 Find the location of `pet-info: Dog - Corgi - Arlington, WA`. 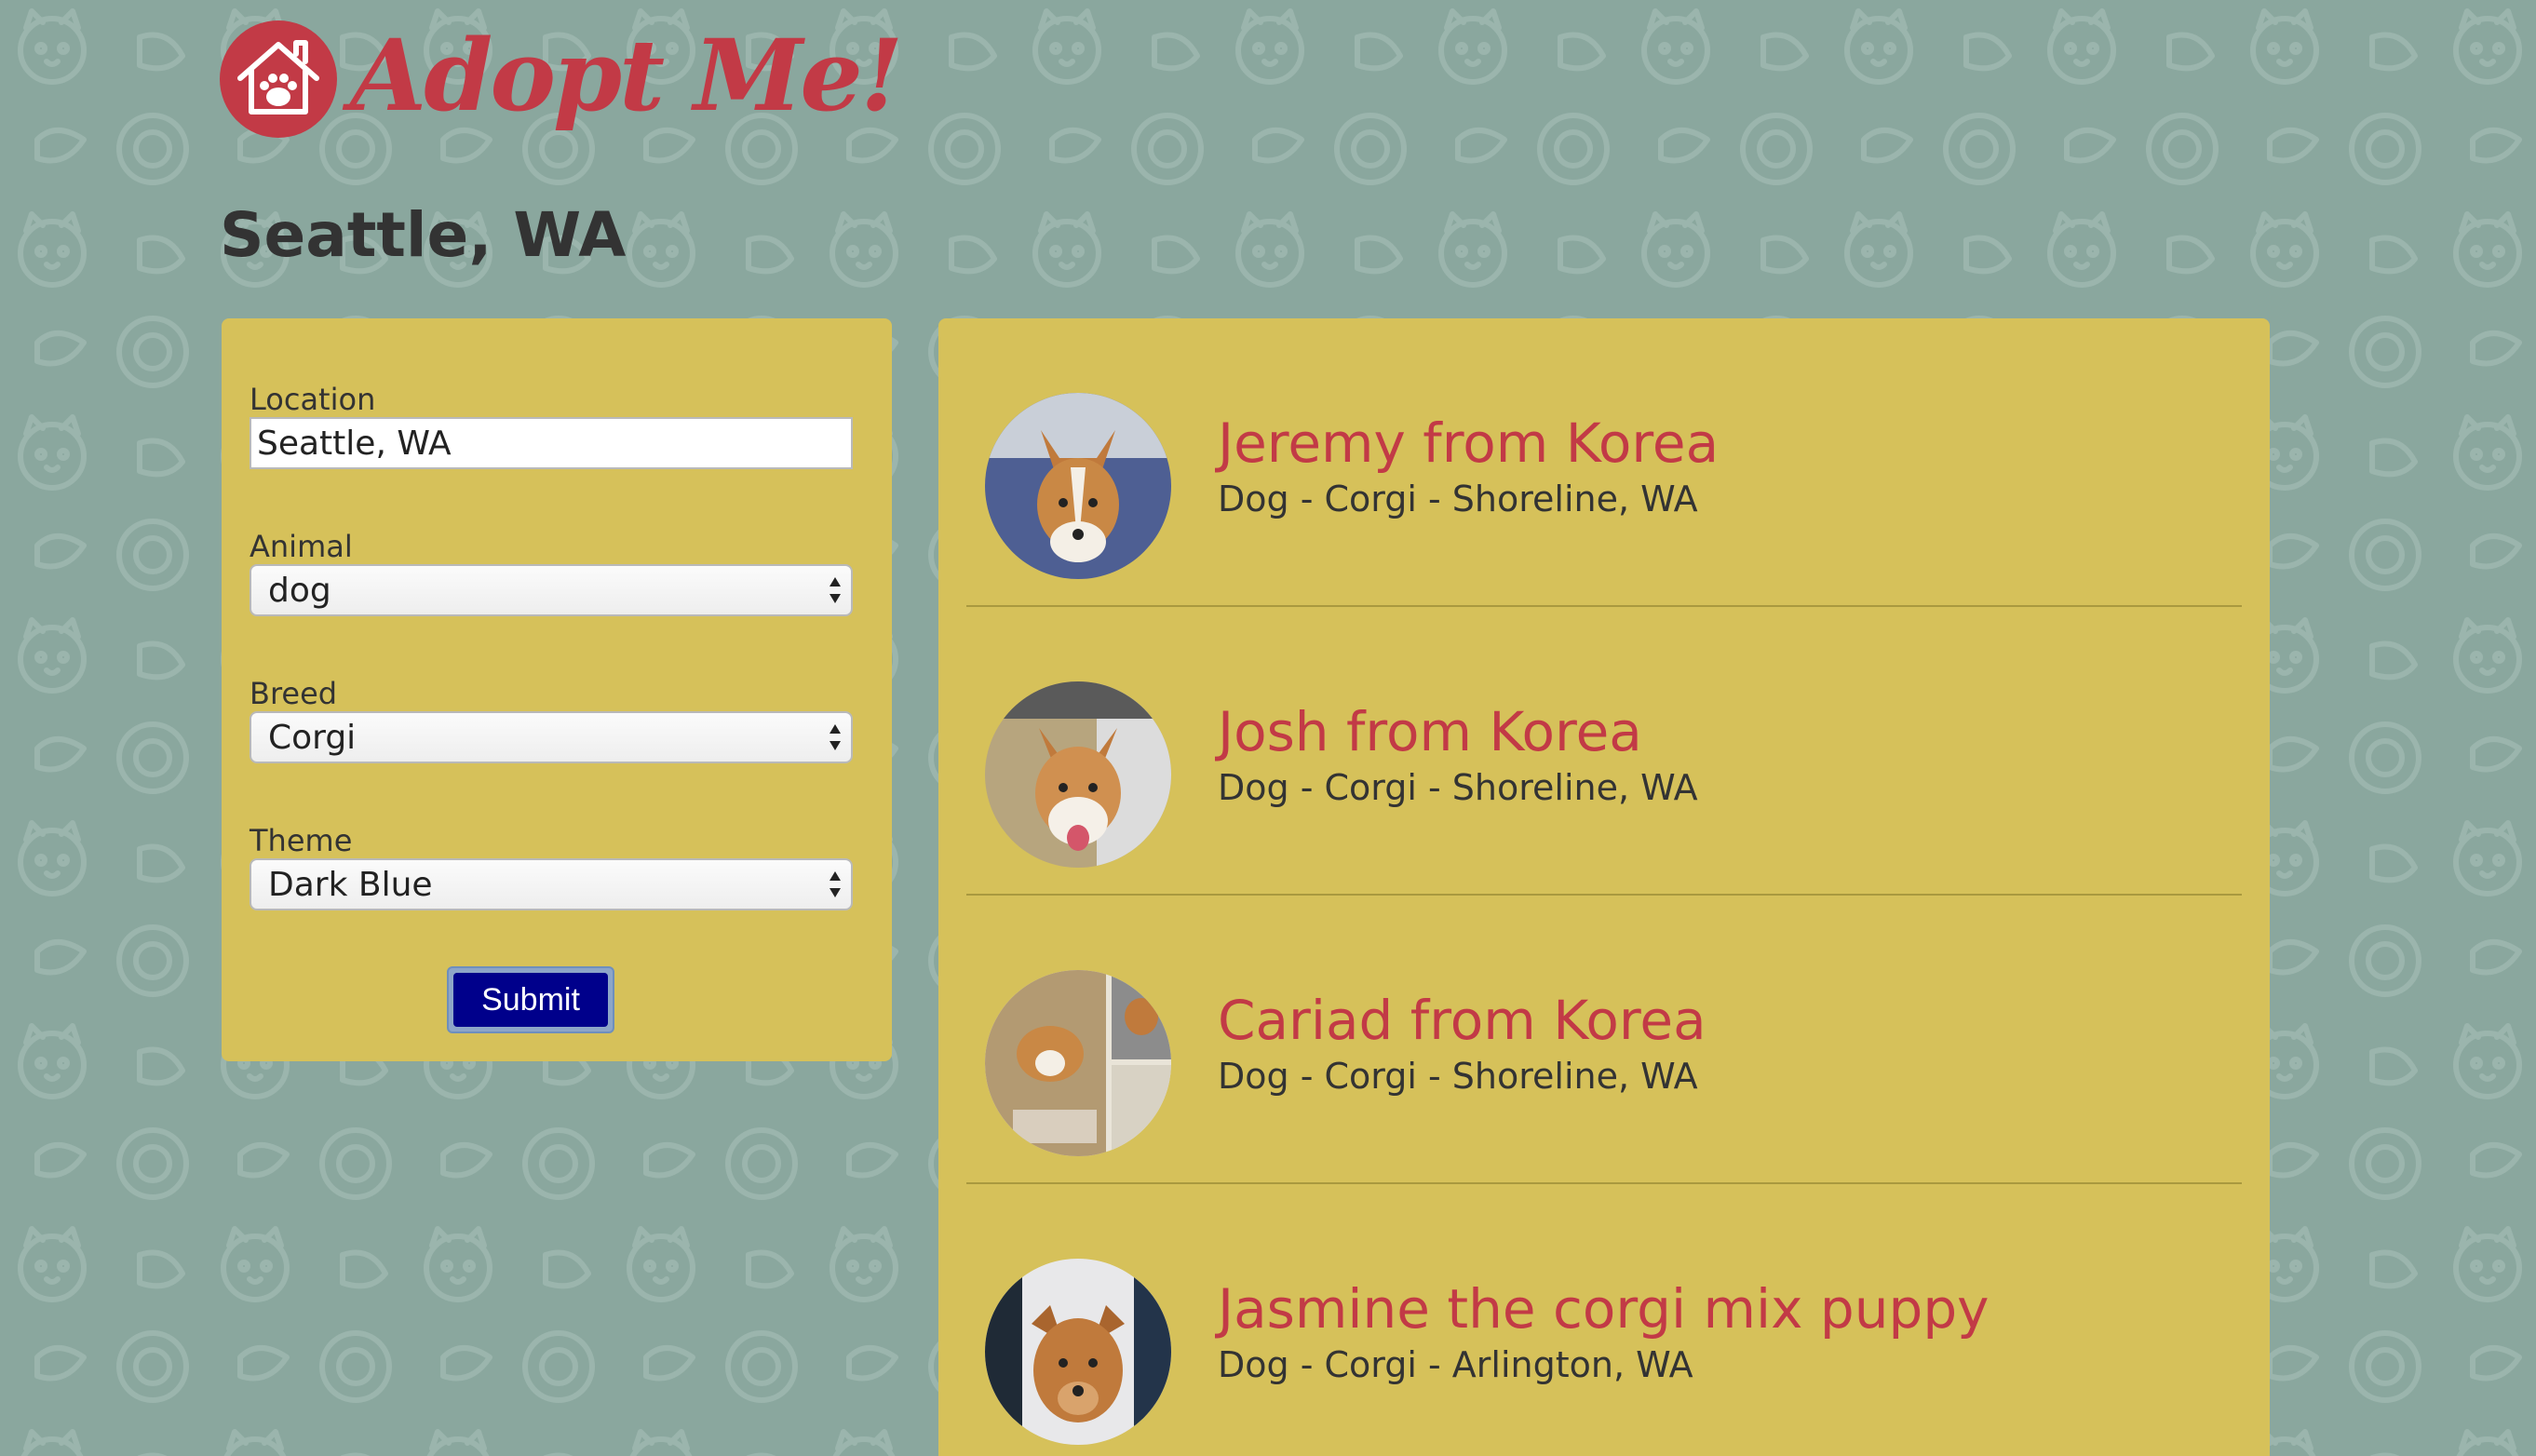

pet-info: Dog - Corgi - Arlington, WA is located at coordinates (1455, 1364).